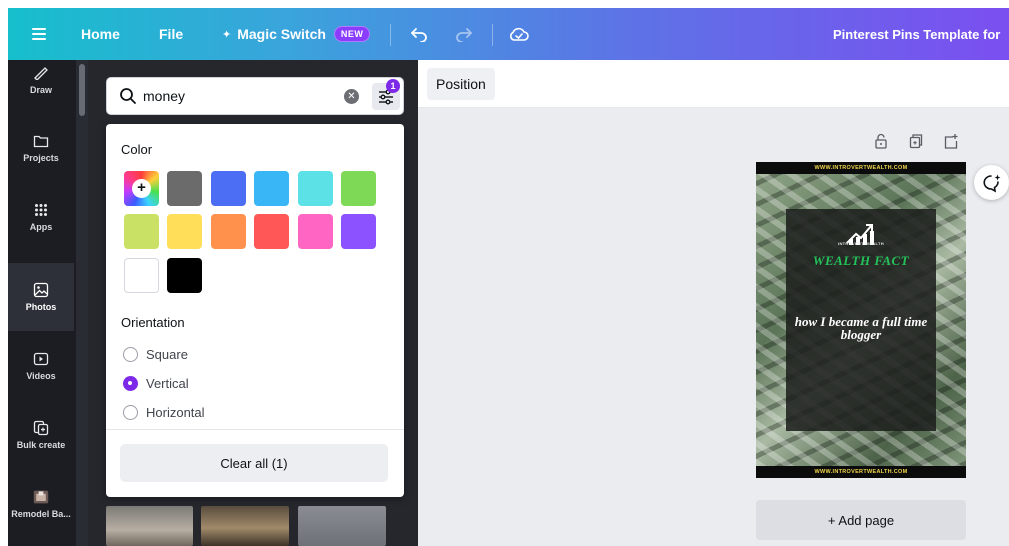 This screenshot has height=546, width=1009. I want to click on sidebar-item-videos: Videos, so click(41, 366).